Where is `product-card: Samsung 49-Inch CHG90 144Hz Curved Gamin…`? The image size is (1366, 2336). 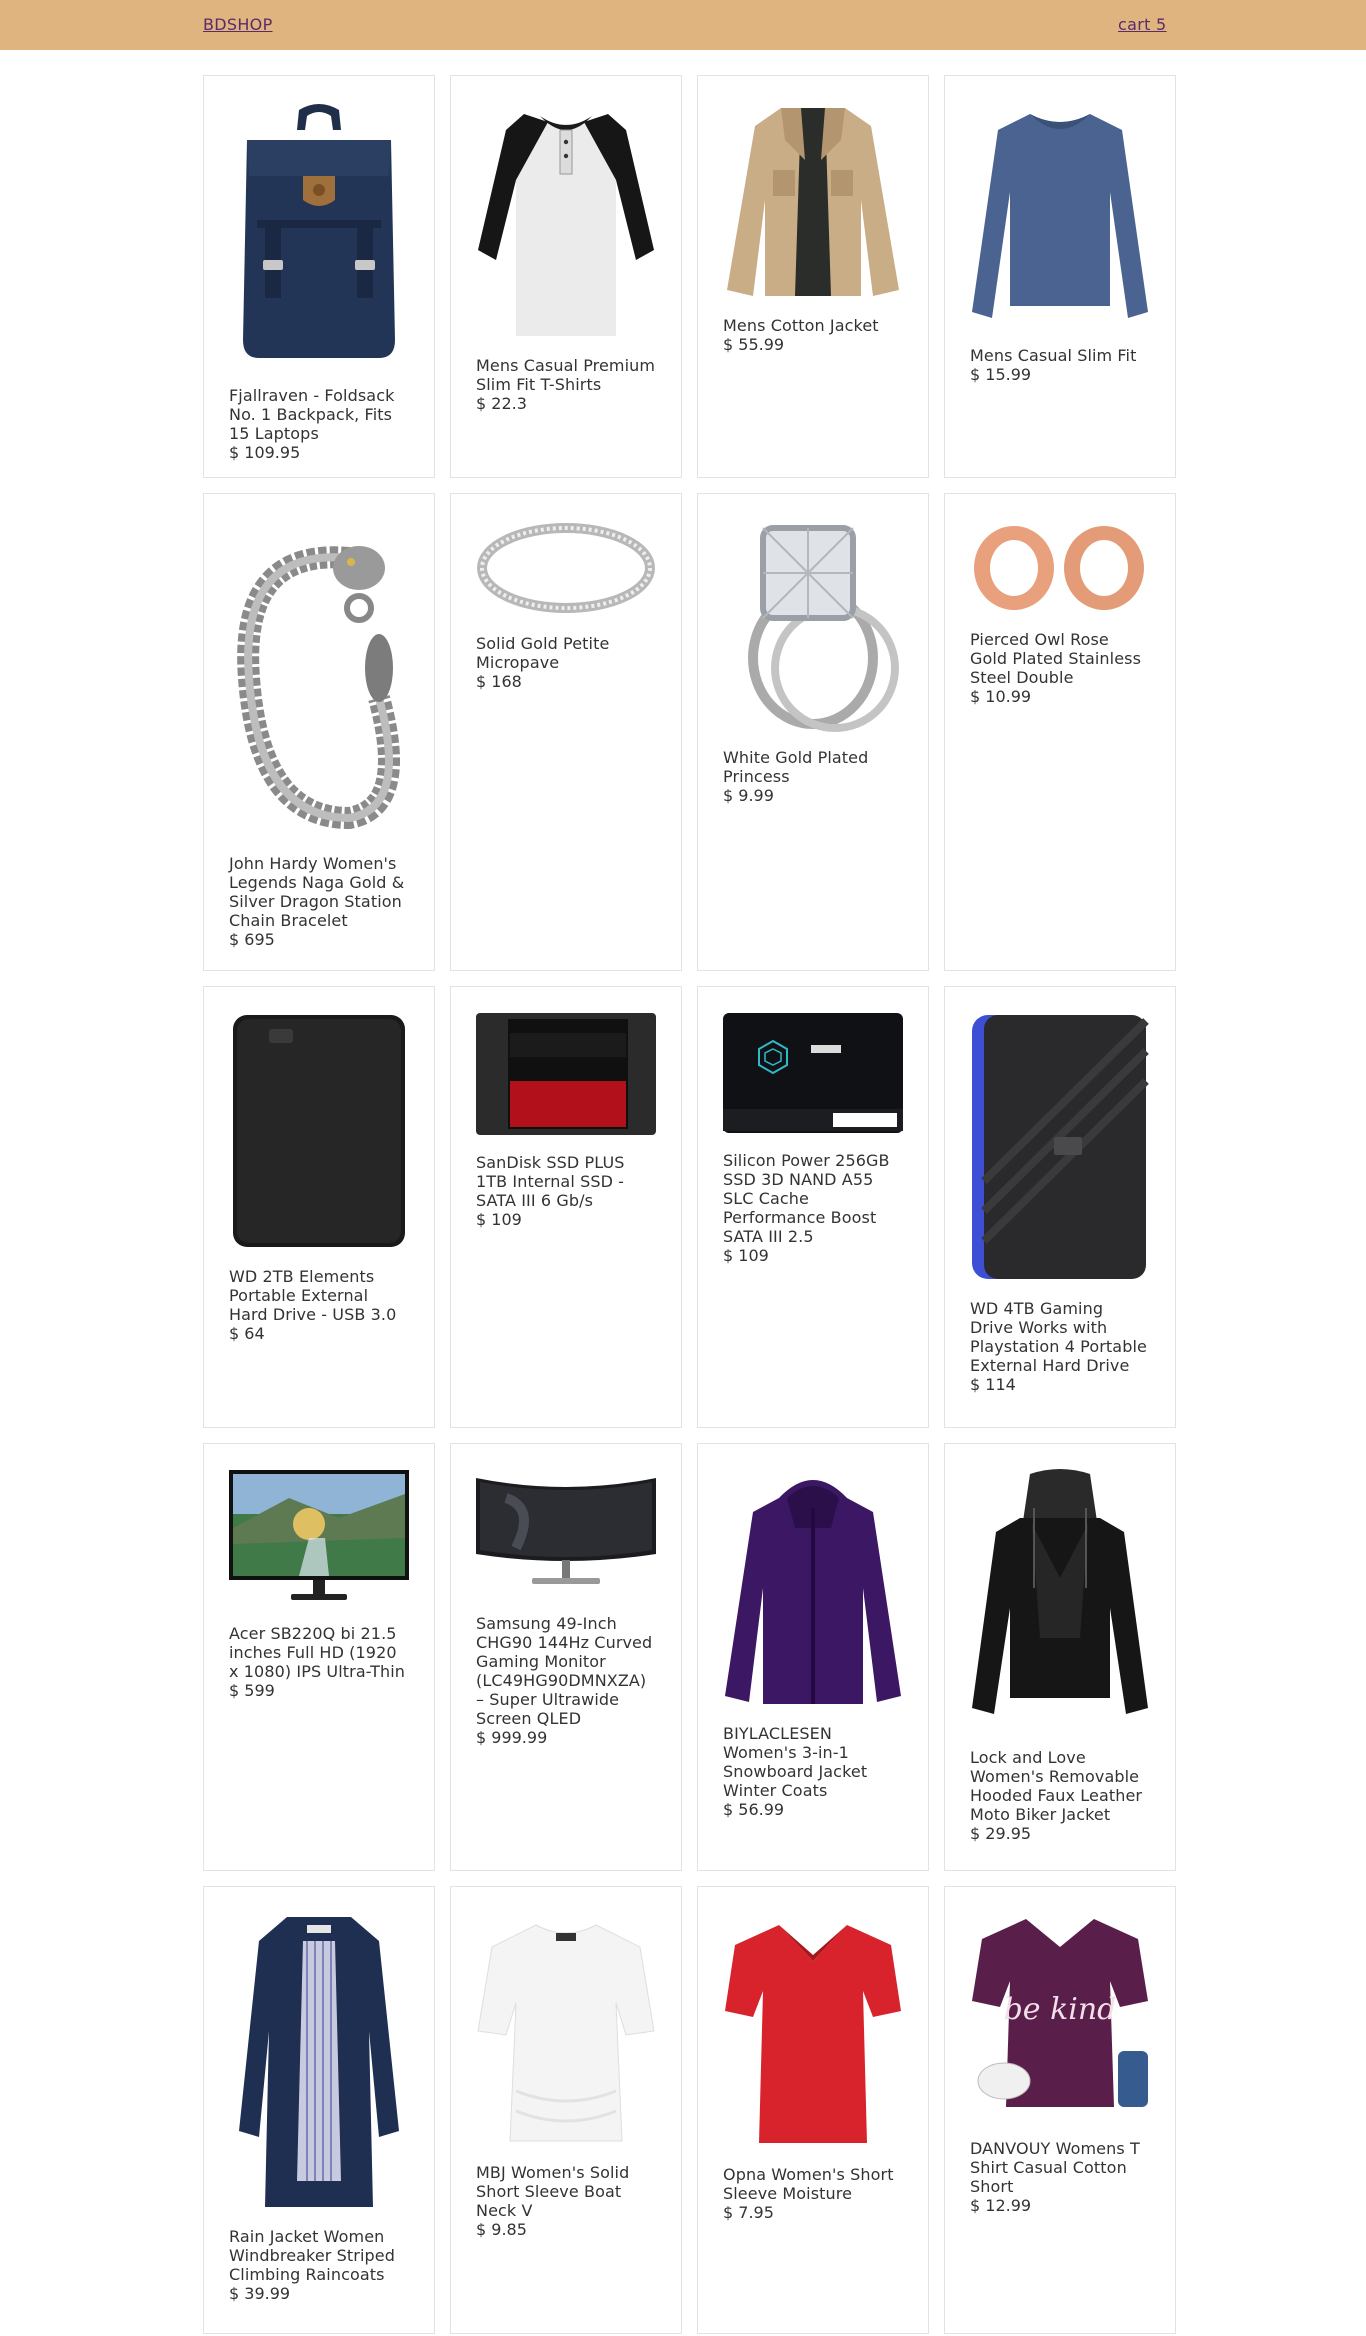 product-card: Samsung 49-Inch CHG90 144Hz Curved Gamin… is located at coordinates (566, 1657).